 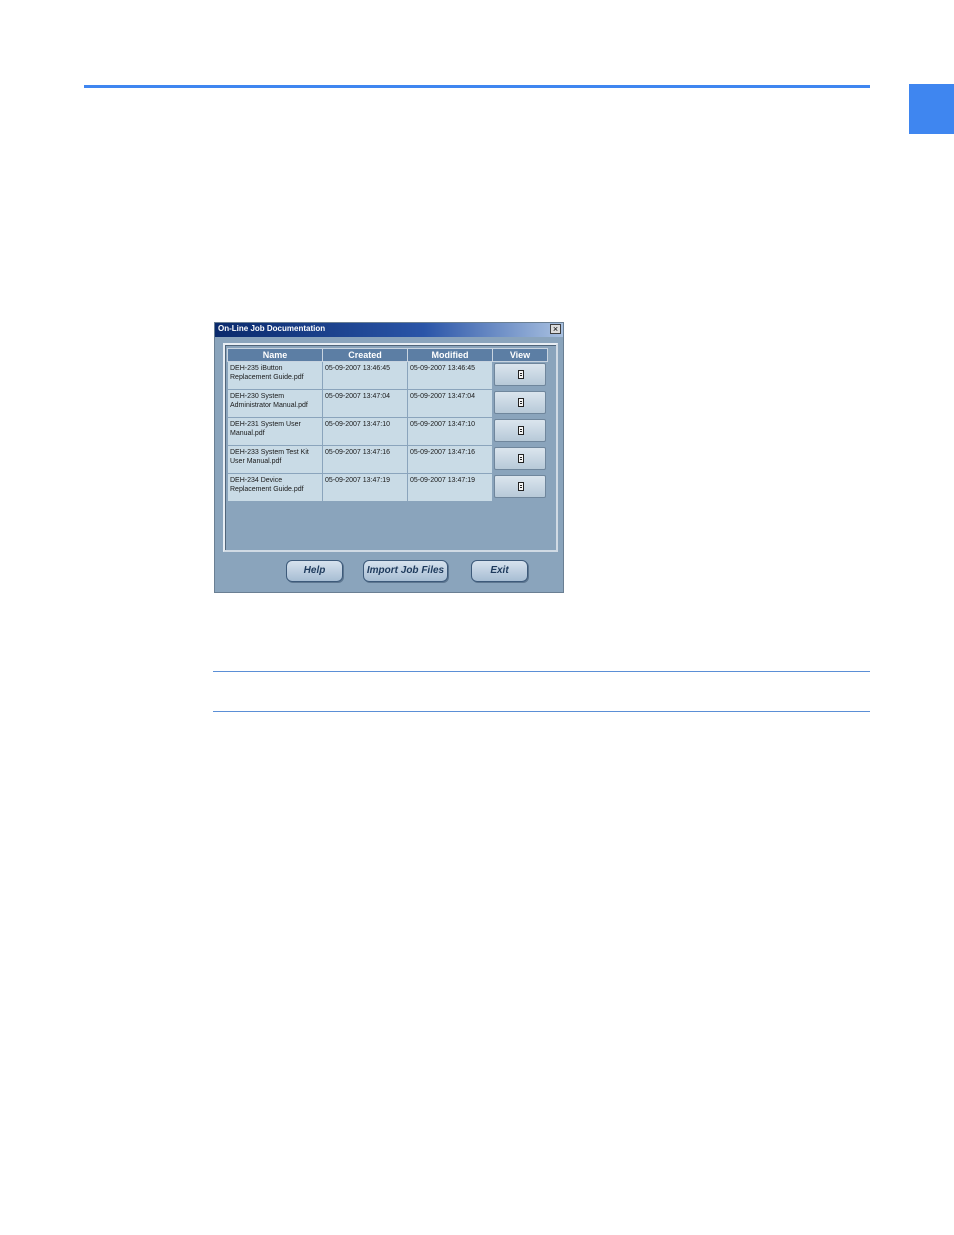 I want to click on dialog-titlebar: On-Line Job Documentation ×, so click(x=389, y=330).